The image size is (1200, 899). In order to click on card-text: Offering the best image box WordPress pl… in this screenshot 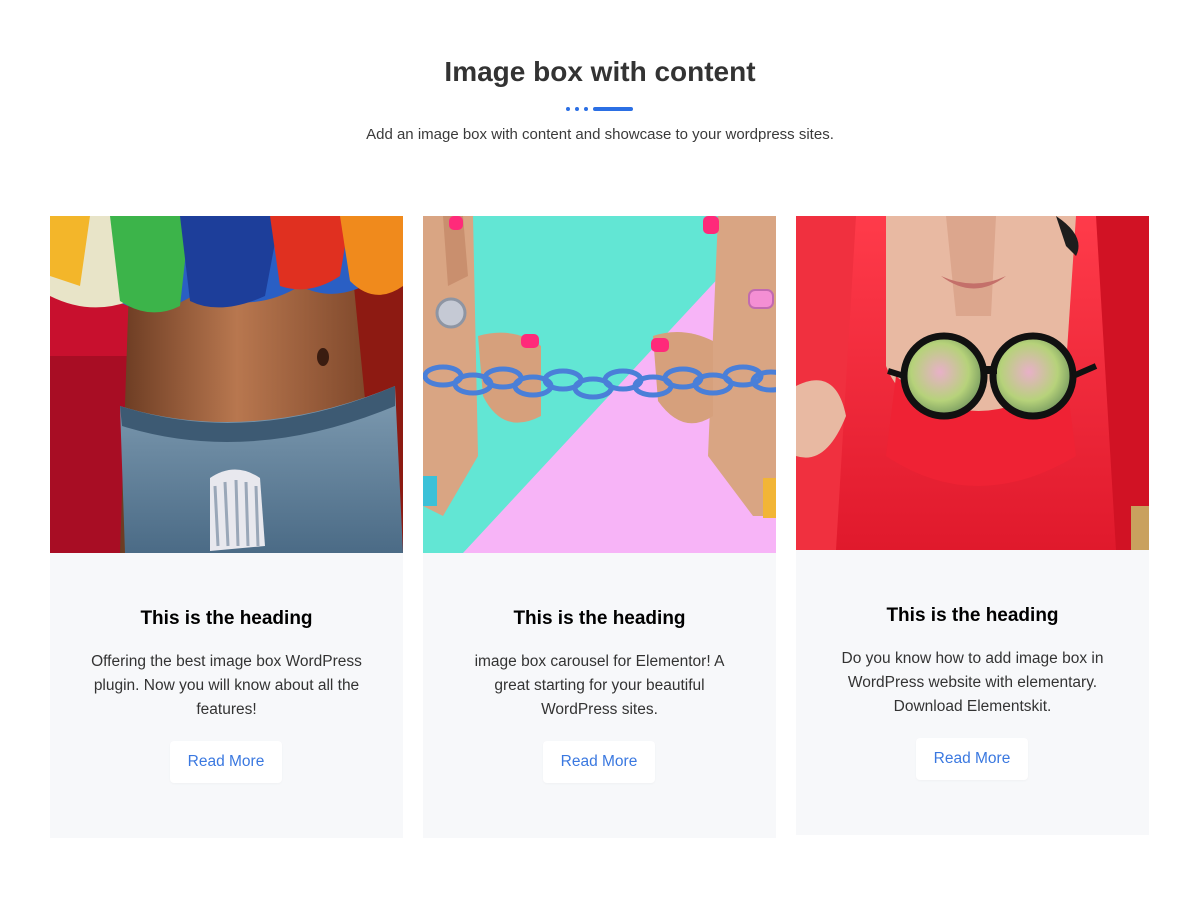, I will do `click(226, 685)`.